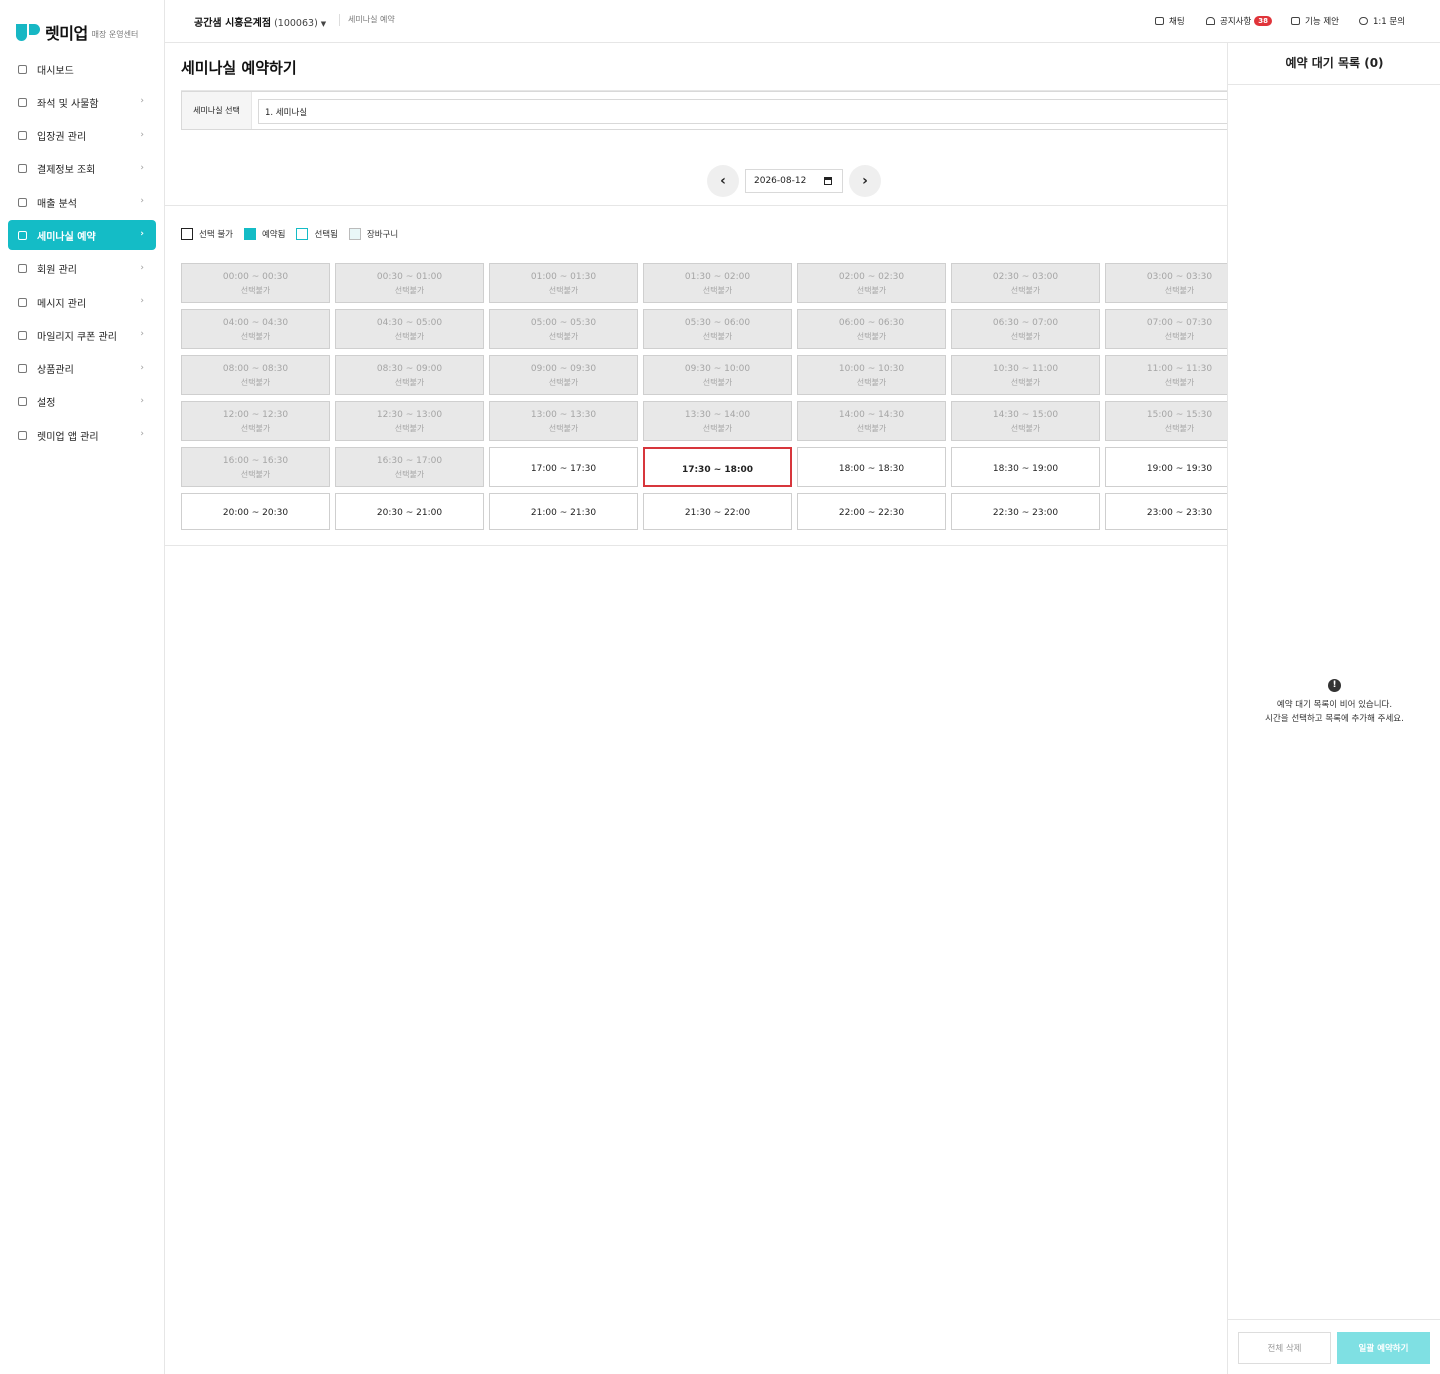 The width and height of the screenshot is (1440, 1374). What do you see at coordinates (871, 421) in the screenshot?
I see `time-slot: 14:00 ~ 14:30 선택불가` at bounding box center [871, 421].